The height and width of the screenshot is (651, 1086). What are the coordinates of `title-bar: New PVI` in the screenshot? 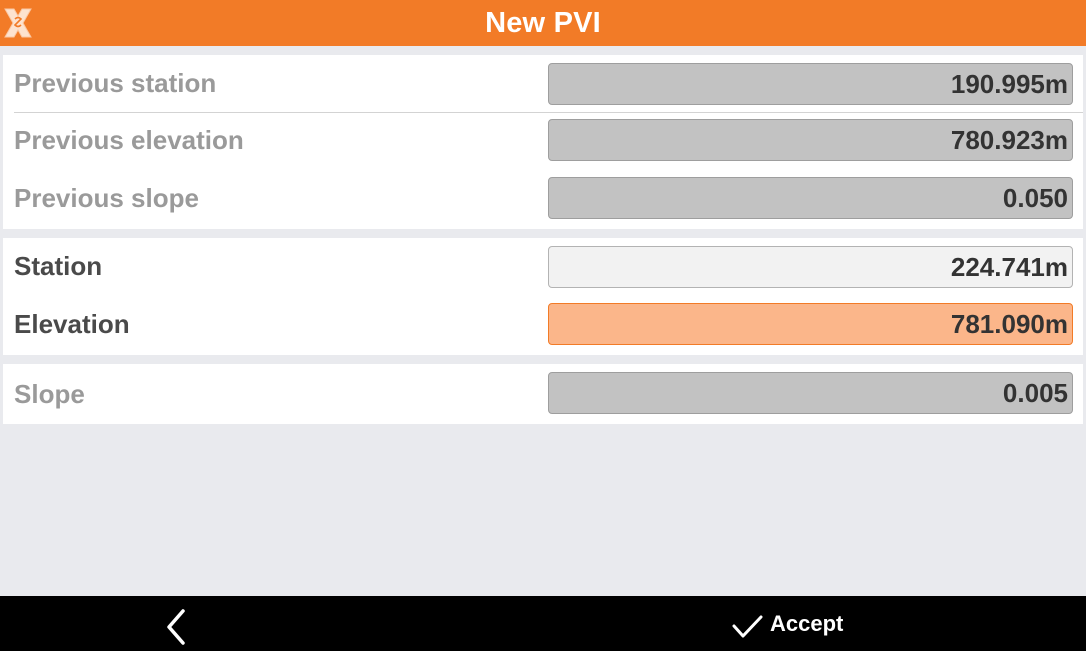 It's located at (543, 23).